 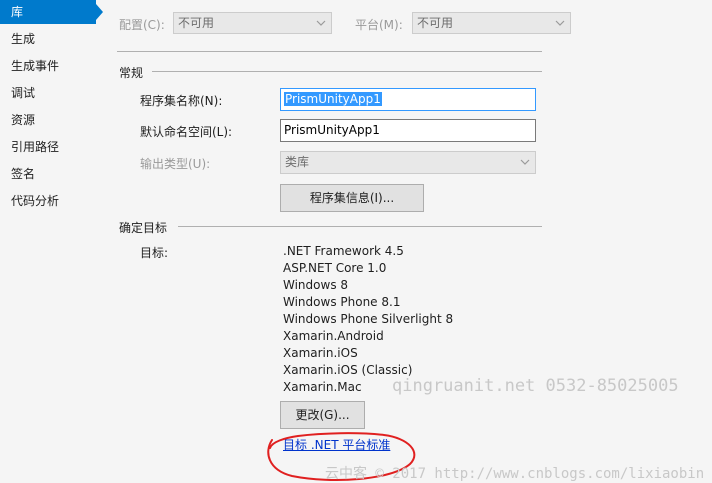 What do you see at coordinates (491, 23) in the screenshot?
I see `platform-select: 不可用` at bounding box center [491, 23].